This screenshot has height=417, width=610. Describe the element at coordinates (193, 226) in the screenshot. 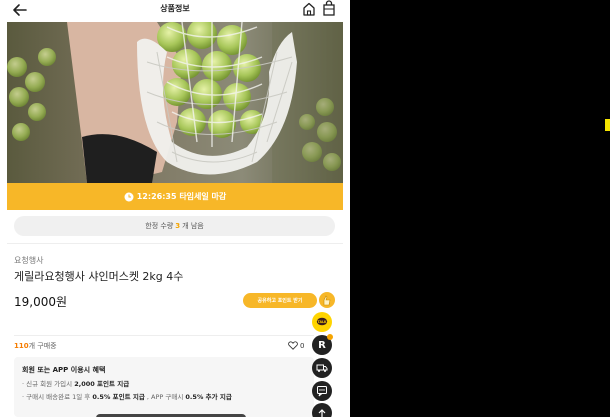

I see `stock-suffix: 개 남음` at that location.